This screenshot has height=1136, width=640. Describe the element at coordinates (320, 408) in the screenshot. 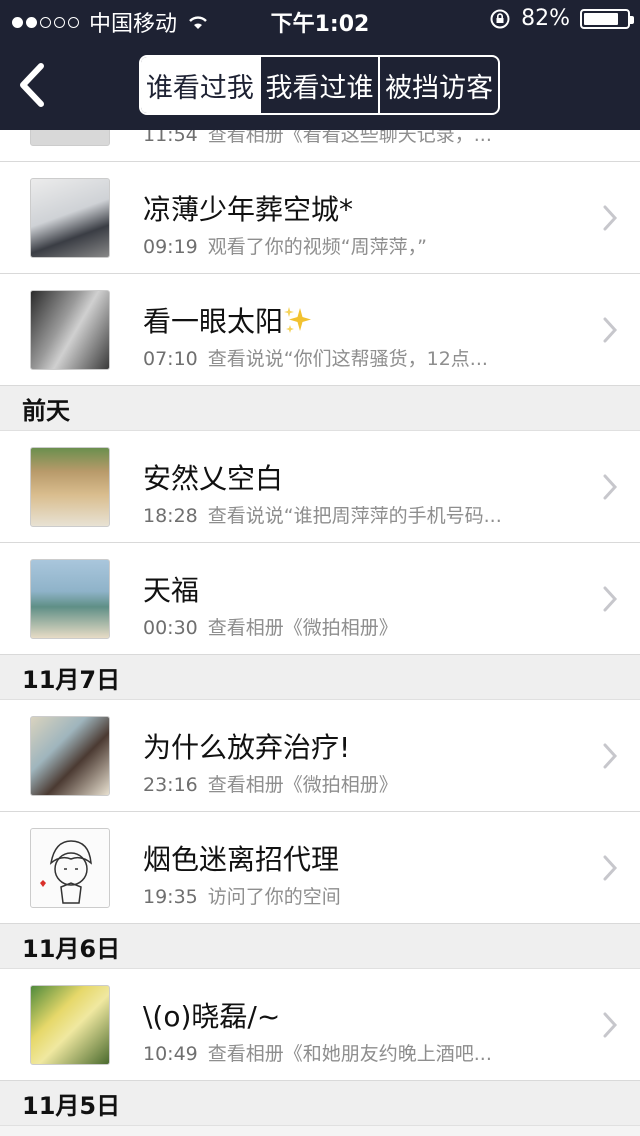

I see `date-section-header: 前天` at that location.